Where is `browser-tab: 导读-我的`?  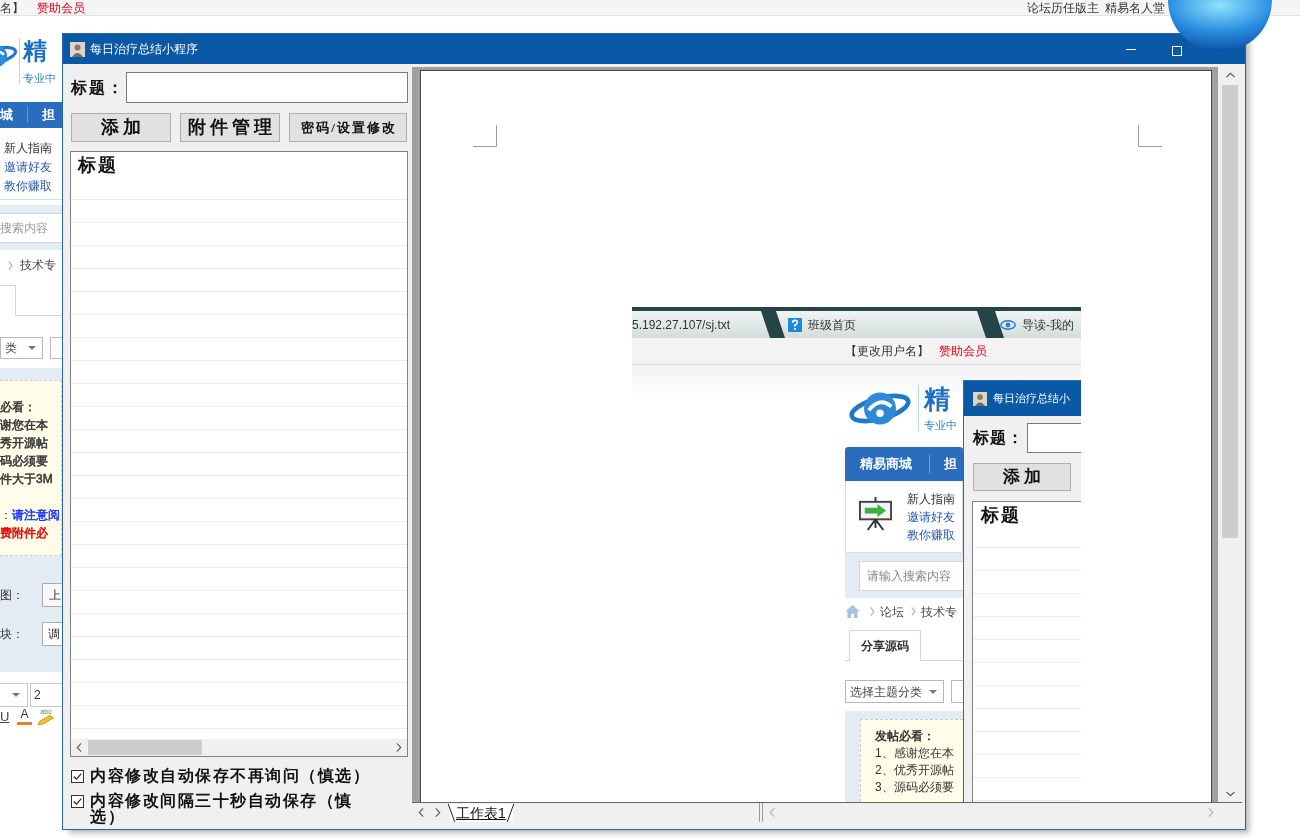 browser-tab: 导读-我的 is located at coordinates (1038, 324).